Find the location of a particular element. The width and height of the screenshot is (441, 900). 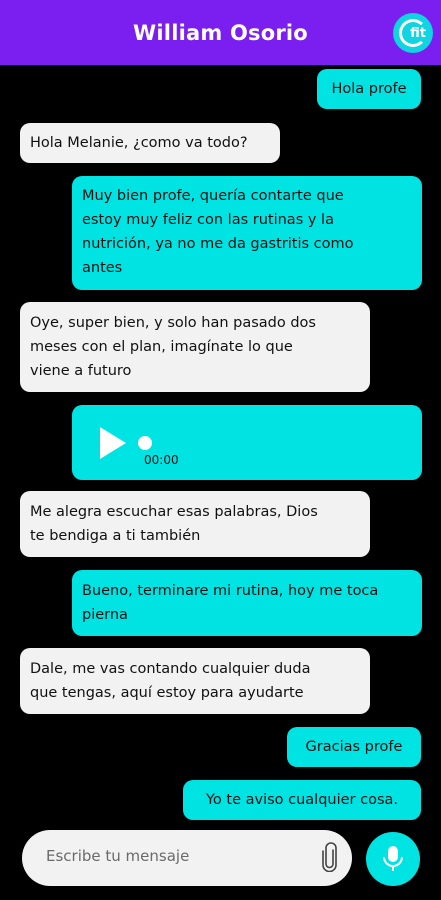

message-line: pierna is located at coordinates (105, 615).